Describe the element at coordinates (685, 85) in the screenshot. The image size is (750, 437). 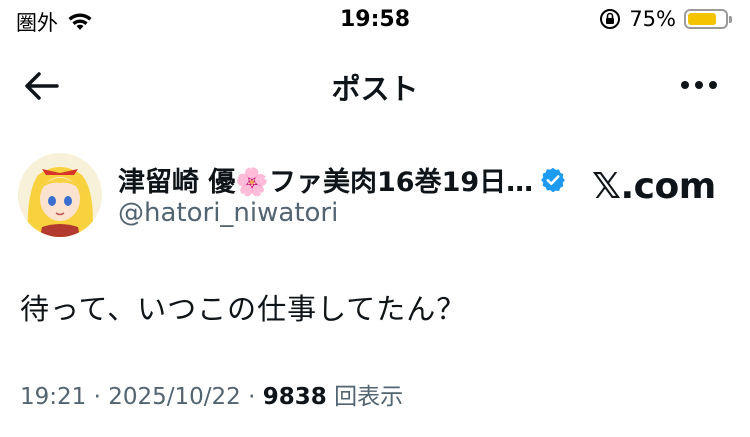
I see `more-horizontal-icon` at that location.